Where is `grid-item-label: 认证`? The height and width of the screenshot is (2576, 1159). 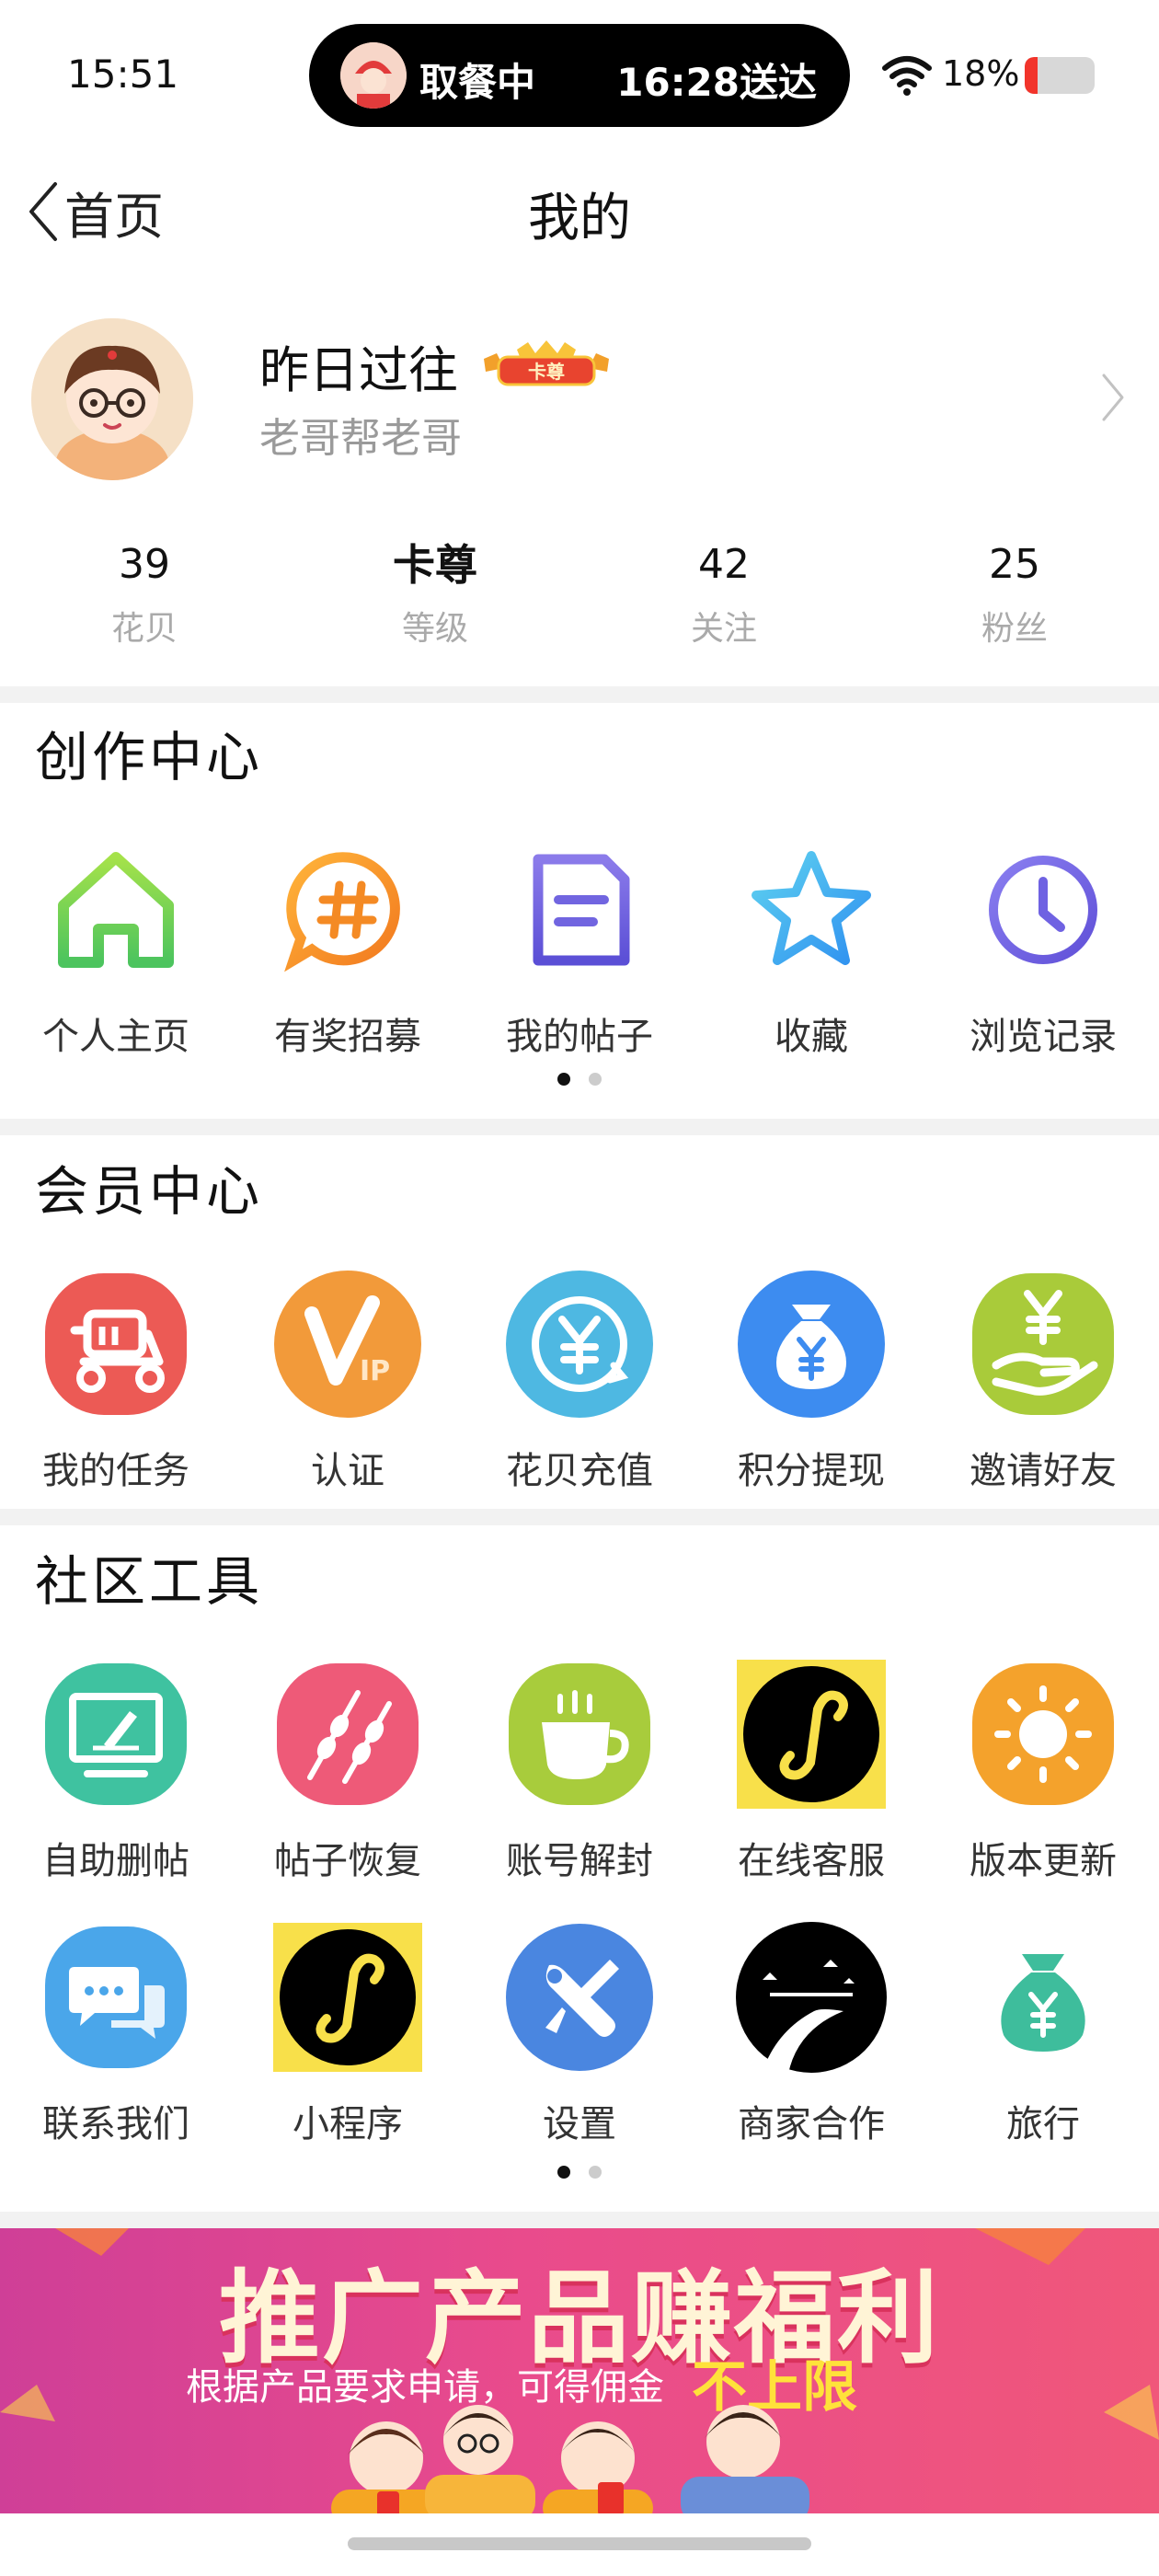
grid-item-label: 认证 is located at coordinates (347, 1471).